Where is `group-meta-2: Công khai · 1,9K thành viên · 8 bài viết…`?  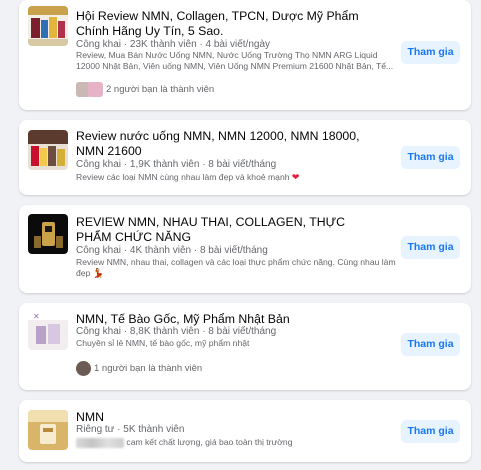 group-meta-2: Công khai · 1,9K thành viên · 8 bài viết… is located at coordinates (176, 164).